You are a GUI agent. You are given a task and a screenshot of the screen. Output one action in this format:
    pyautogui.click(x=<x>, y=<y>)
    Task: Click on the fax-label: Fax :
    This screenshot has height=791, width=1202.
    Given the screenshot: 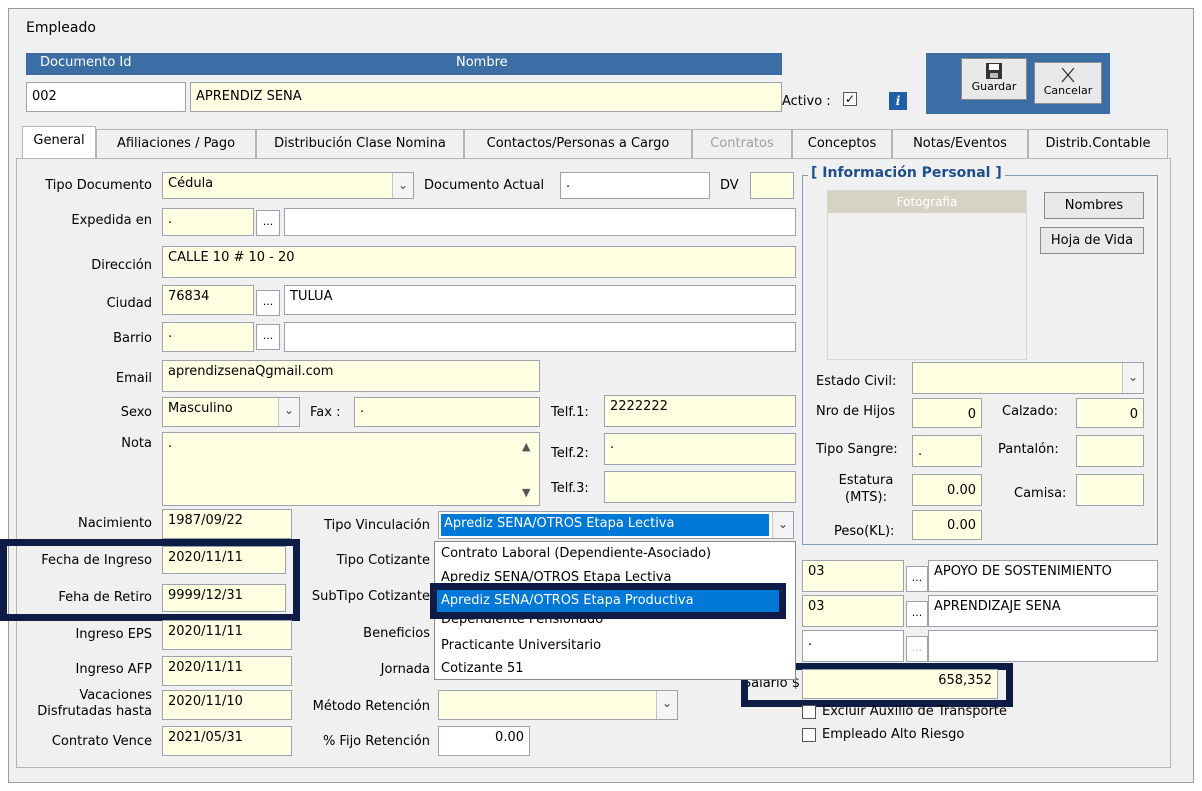 What is the action you would take?
    pyautogui.click(x=325, y=412)
    